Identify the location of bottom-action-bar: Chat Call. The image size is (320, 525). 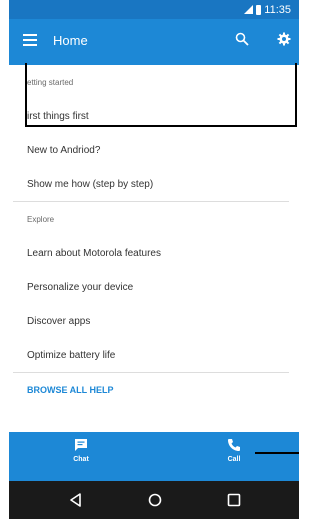
(154, 456).